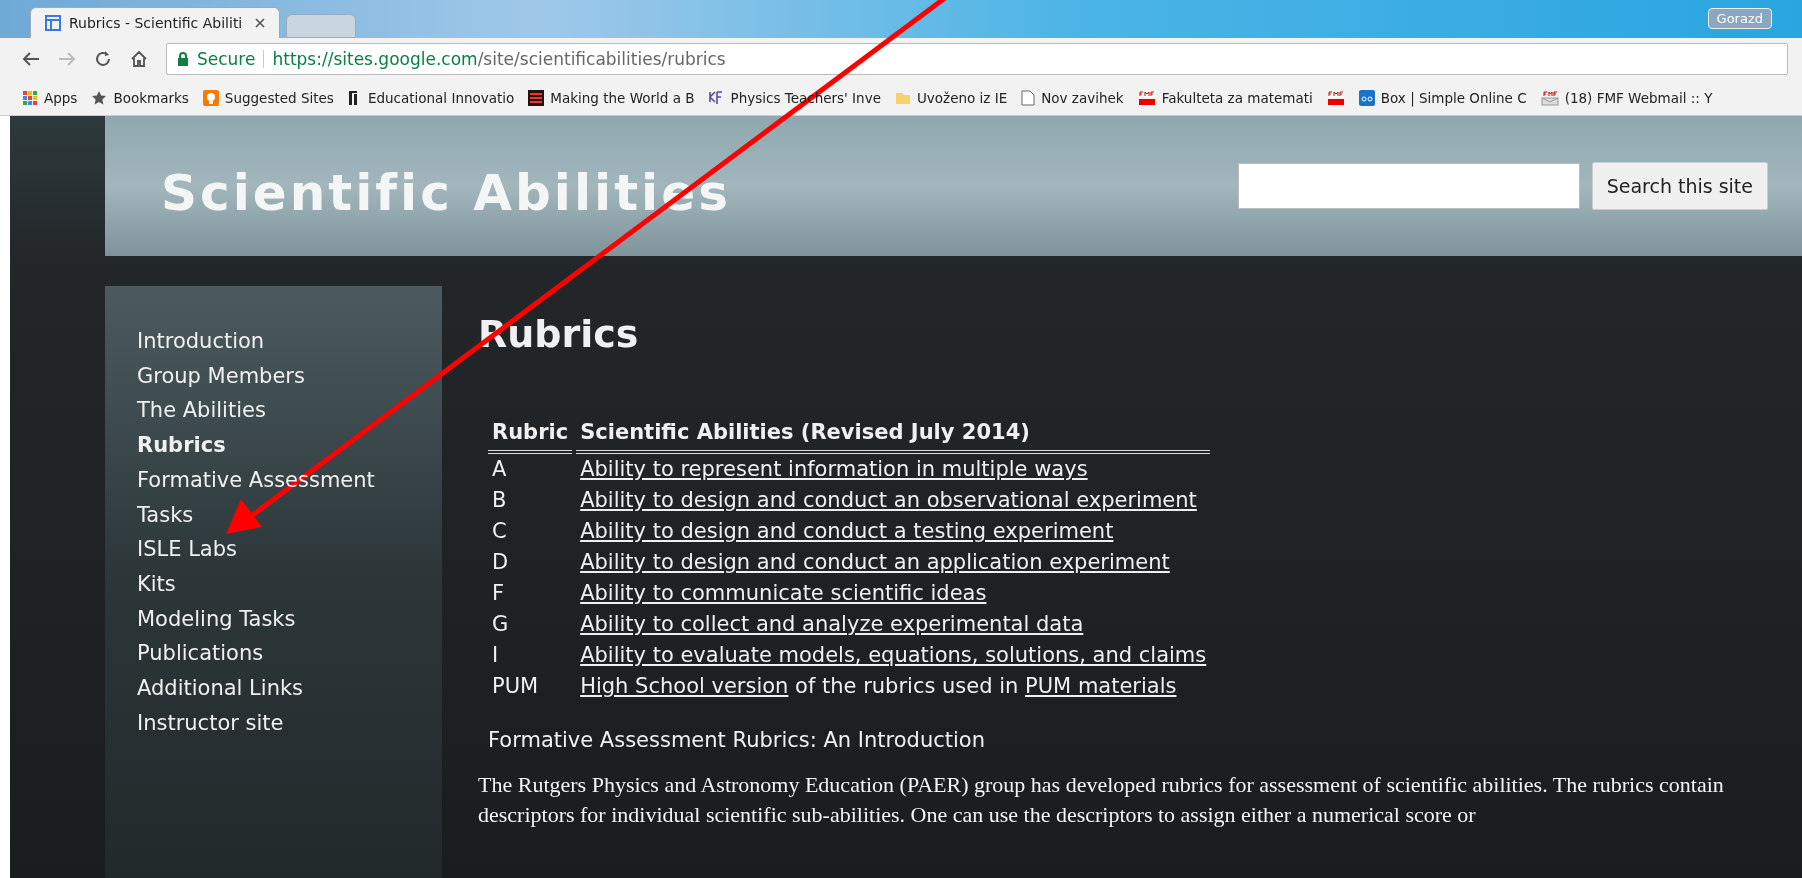 This screenshot has height=878, width=1802. Describe the element at coordinates (530, 435) in the screenshot. I see `column-header: Rubric` at that location.